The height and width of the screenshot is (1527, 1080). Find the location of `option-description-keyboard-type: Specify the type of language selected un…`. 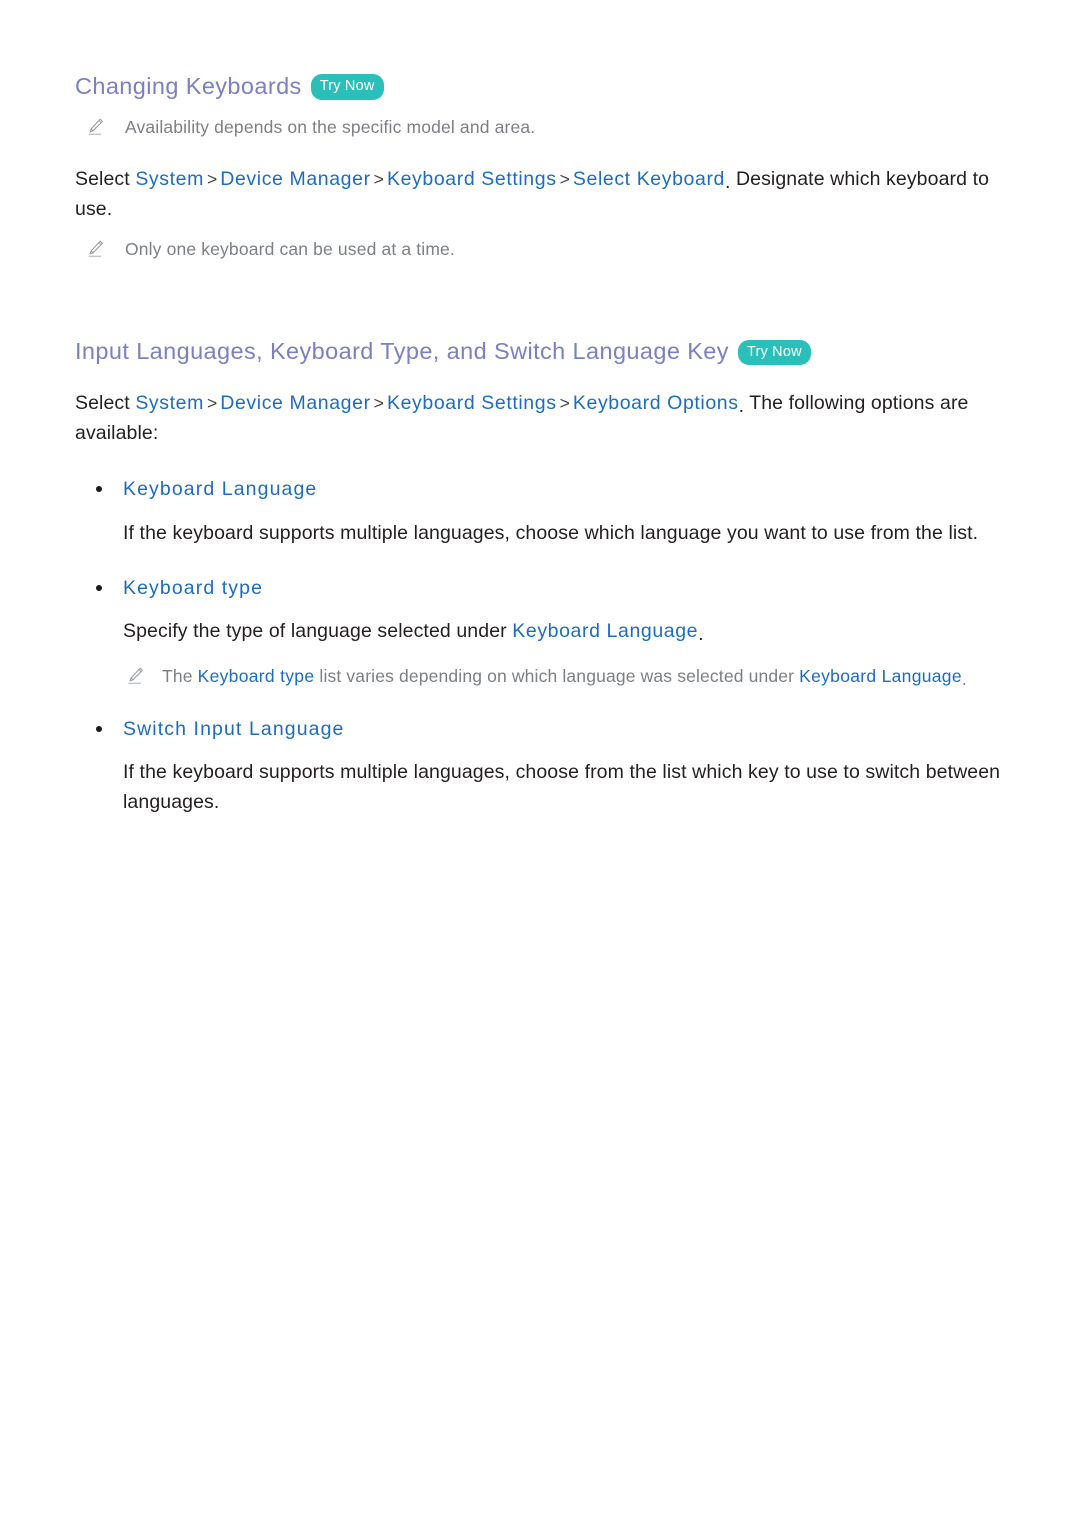

option-description-keyboard-type: Specify the type of language selected un… is located at coordinates (540, 624).